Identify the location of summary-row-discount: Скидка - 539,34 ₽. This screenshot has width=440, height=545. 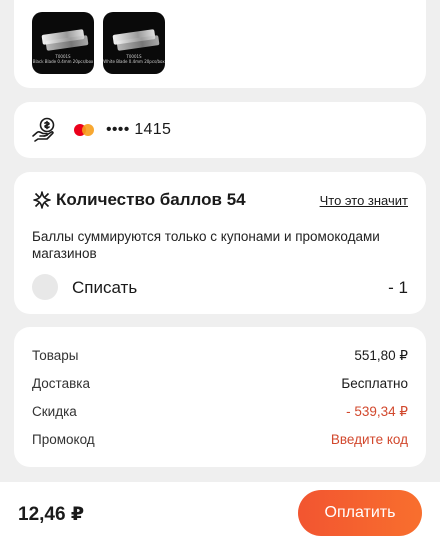
(220, 412).